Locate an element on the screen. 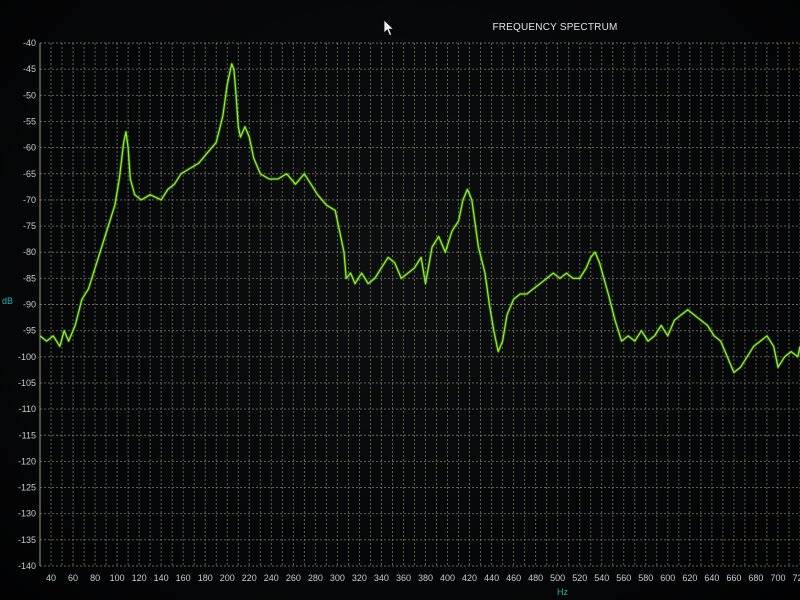 The height and width of the screenshot is (600, 800). y-tick-label: -115 is located at coordinates (27, 435).